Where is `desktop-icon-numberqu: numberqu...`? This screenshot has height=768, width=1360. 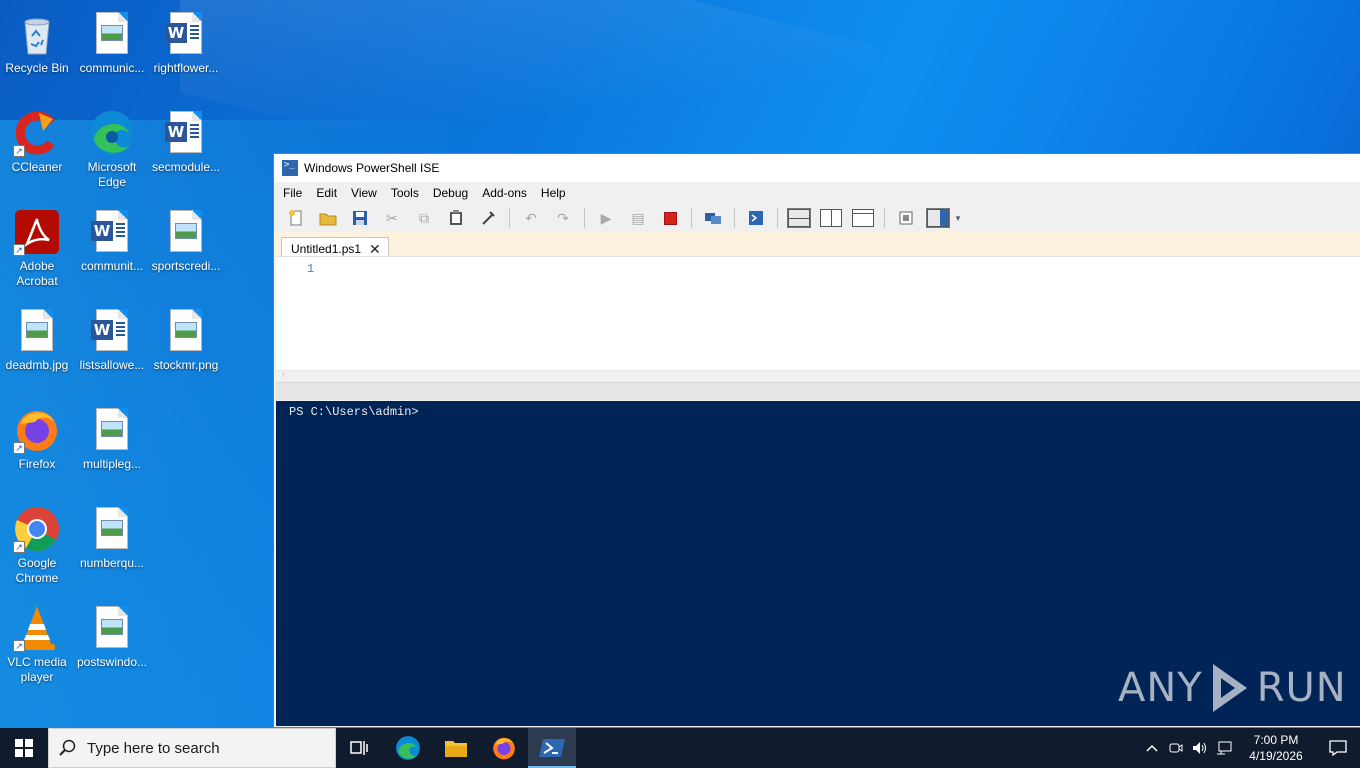
desktop-icon-numberqu: numberqu... is located at coordinates (112, 547).